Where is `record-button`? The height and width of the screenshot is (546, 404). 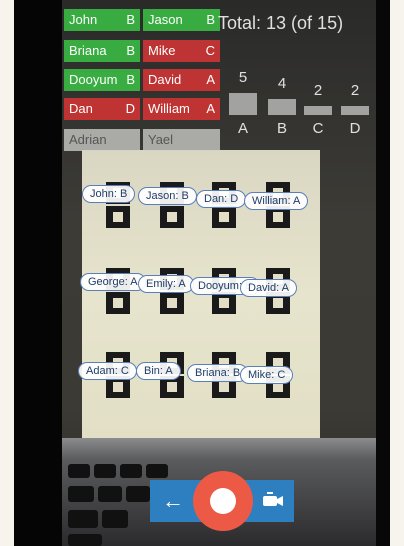 record-button is located at coordinates (223, 501).